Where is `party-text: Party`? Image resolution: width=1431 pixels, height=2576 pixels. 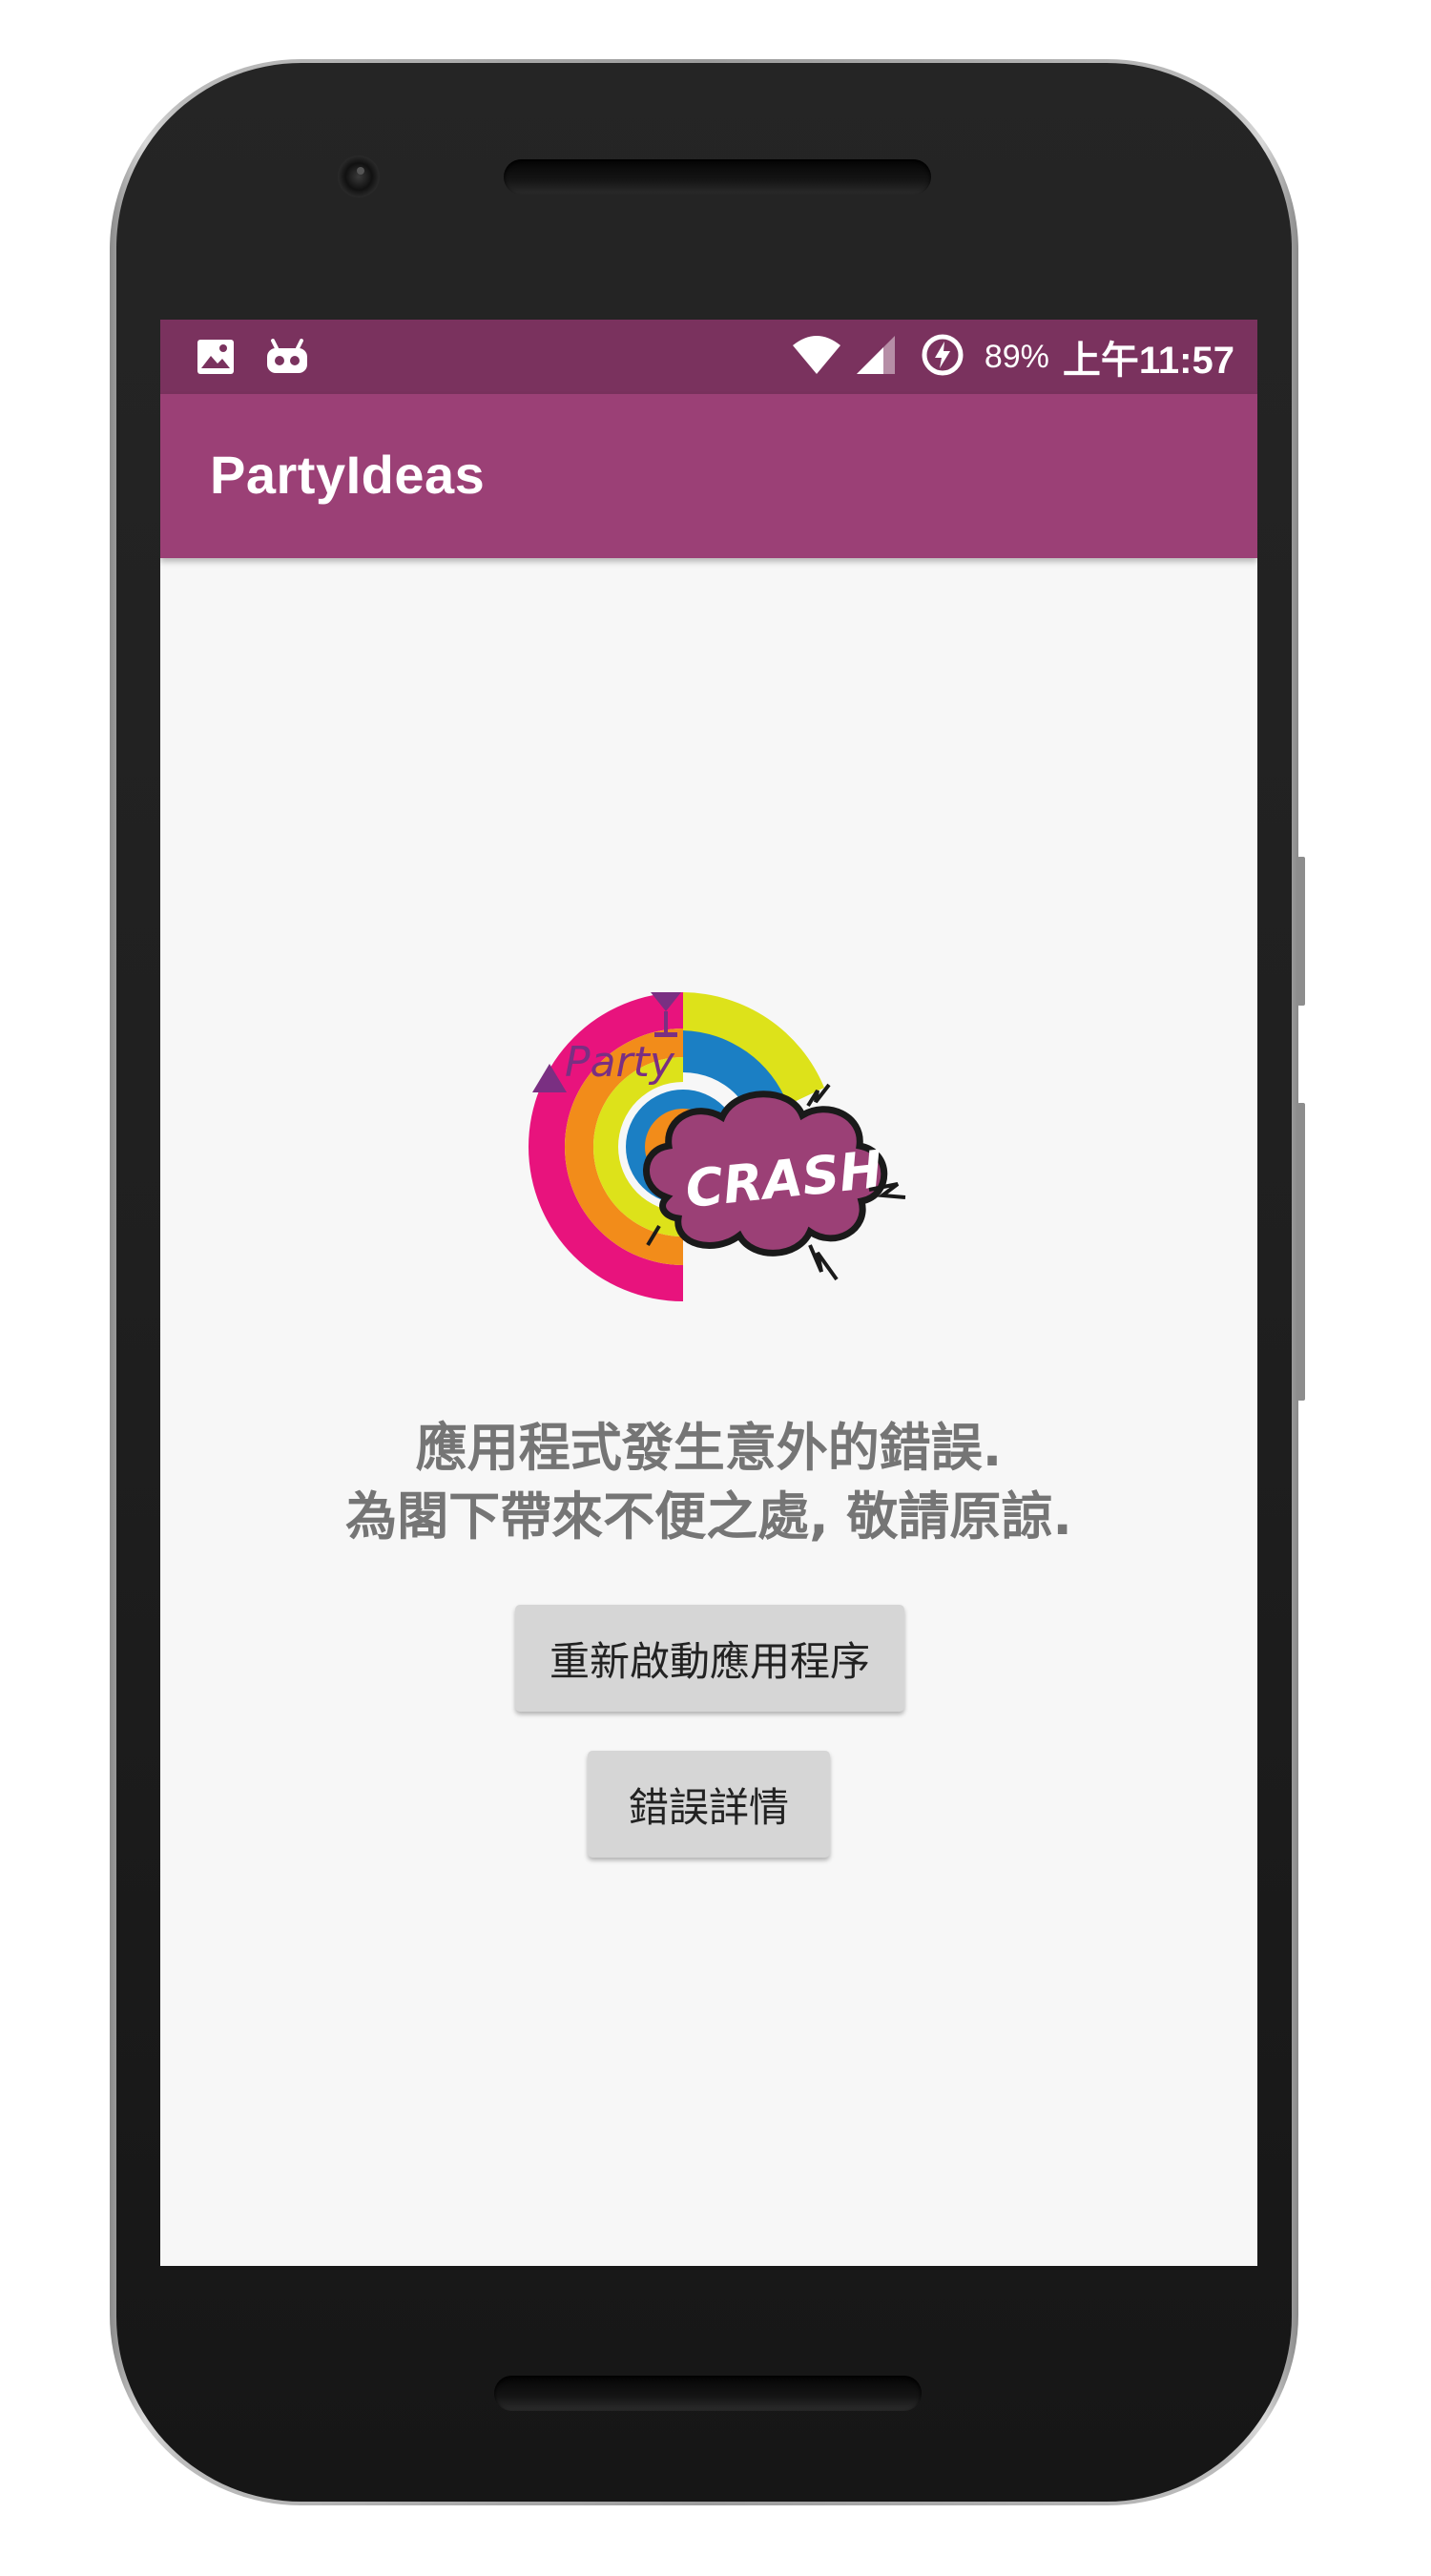
party-text: Party is located at coordinates (620, 1062).